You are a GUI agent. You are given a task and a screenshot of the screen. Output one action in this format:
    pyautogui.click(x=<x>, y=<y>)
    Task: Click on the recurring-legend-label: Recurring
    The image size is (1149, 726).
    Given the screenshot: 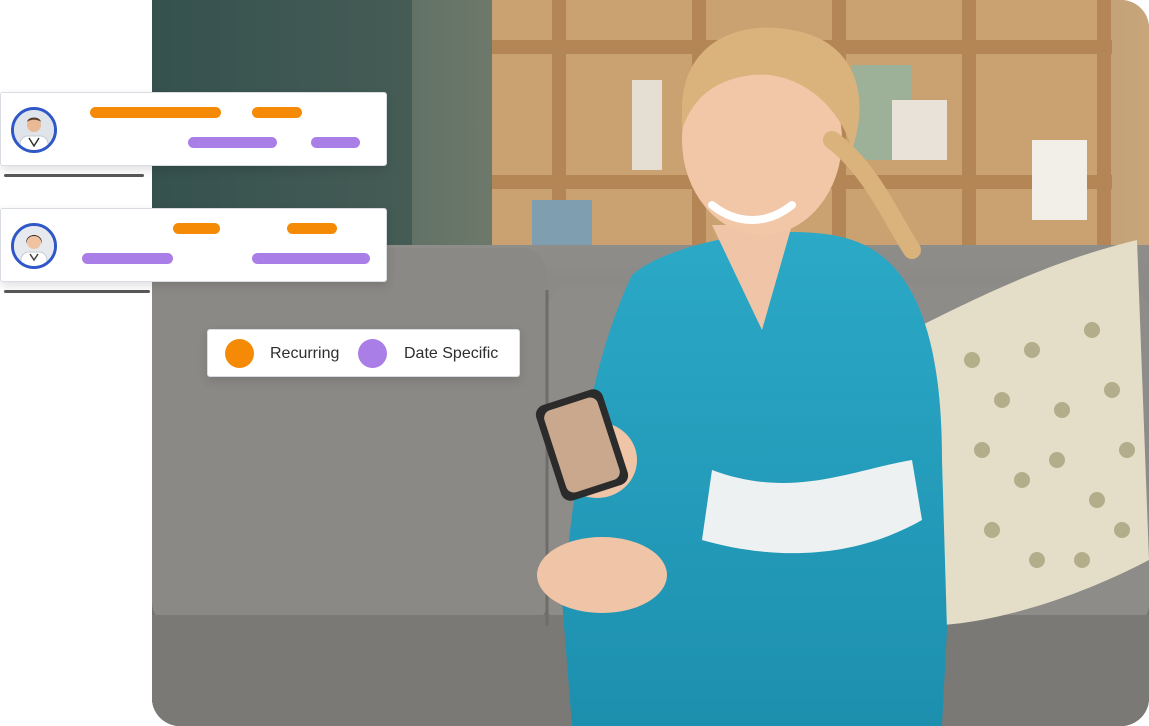 What is the action you would take?
    pyautogui.click(x=305, y=353)
    